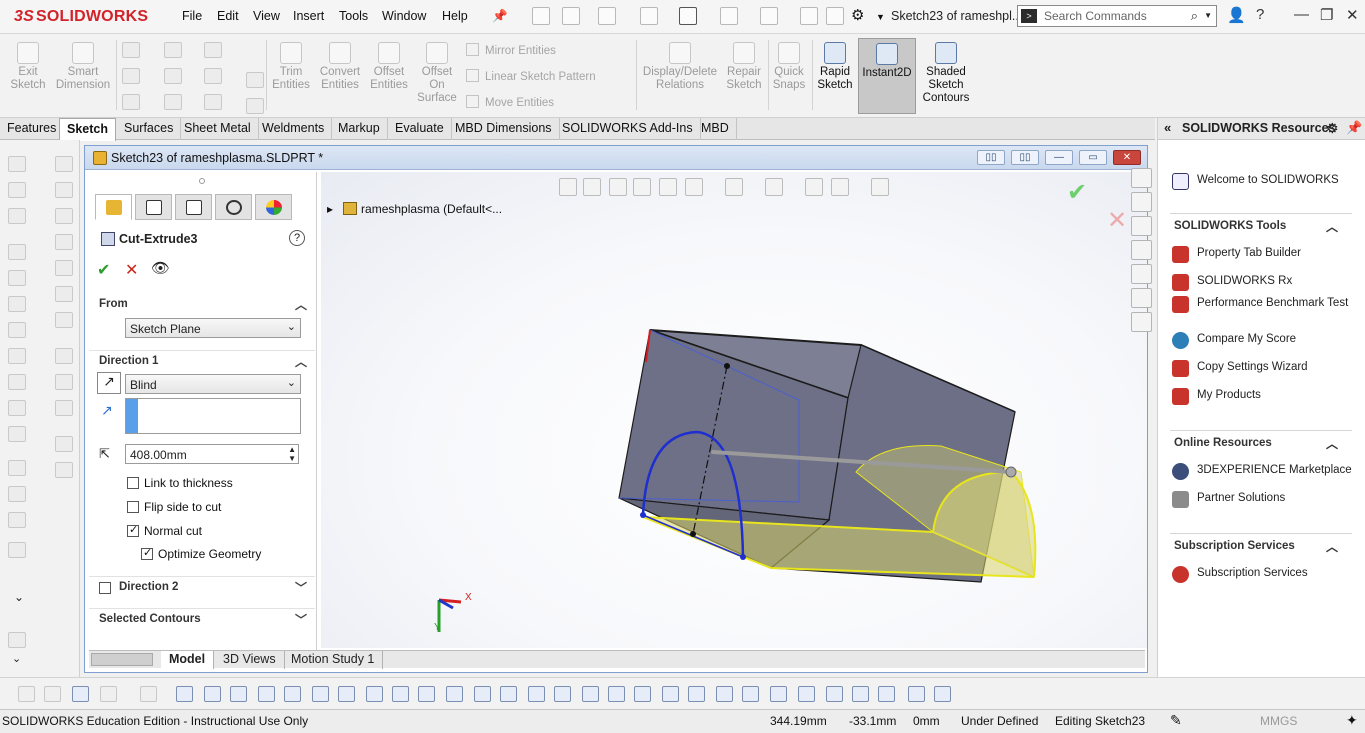 This screenshot has width=1365, height=733. What do you see at coordinates (857, 15) in the screenshot?
I see `options-gear-icon: ⚙` at bounding box center [857, 15].